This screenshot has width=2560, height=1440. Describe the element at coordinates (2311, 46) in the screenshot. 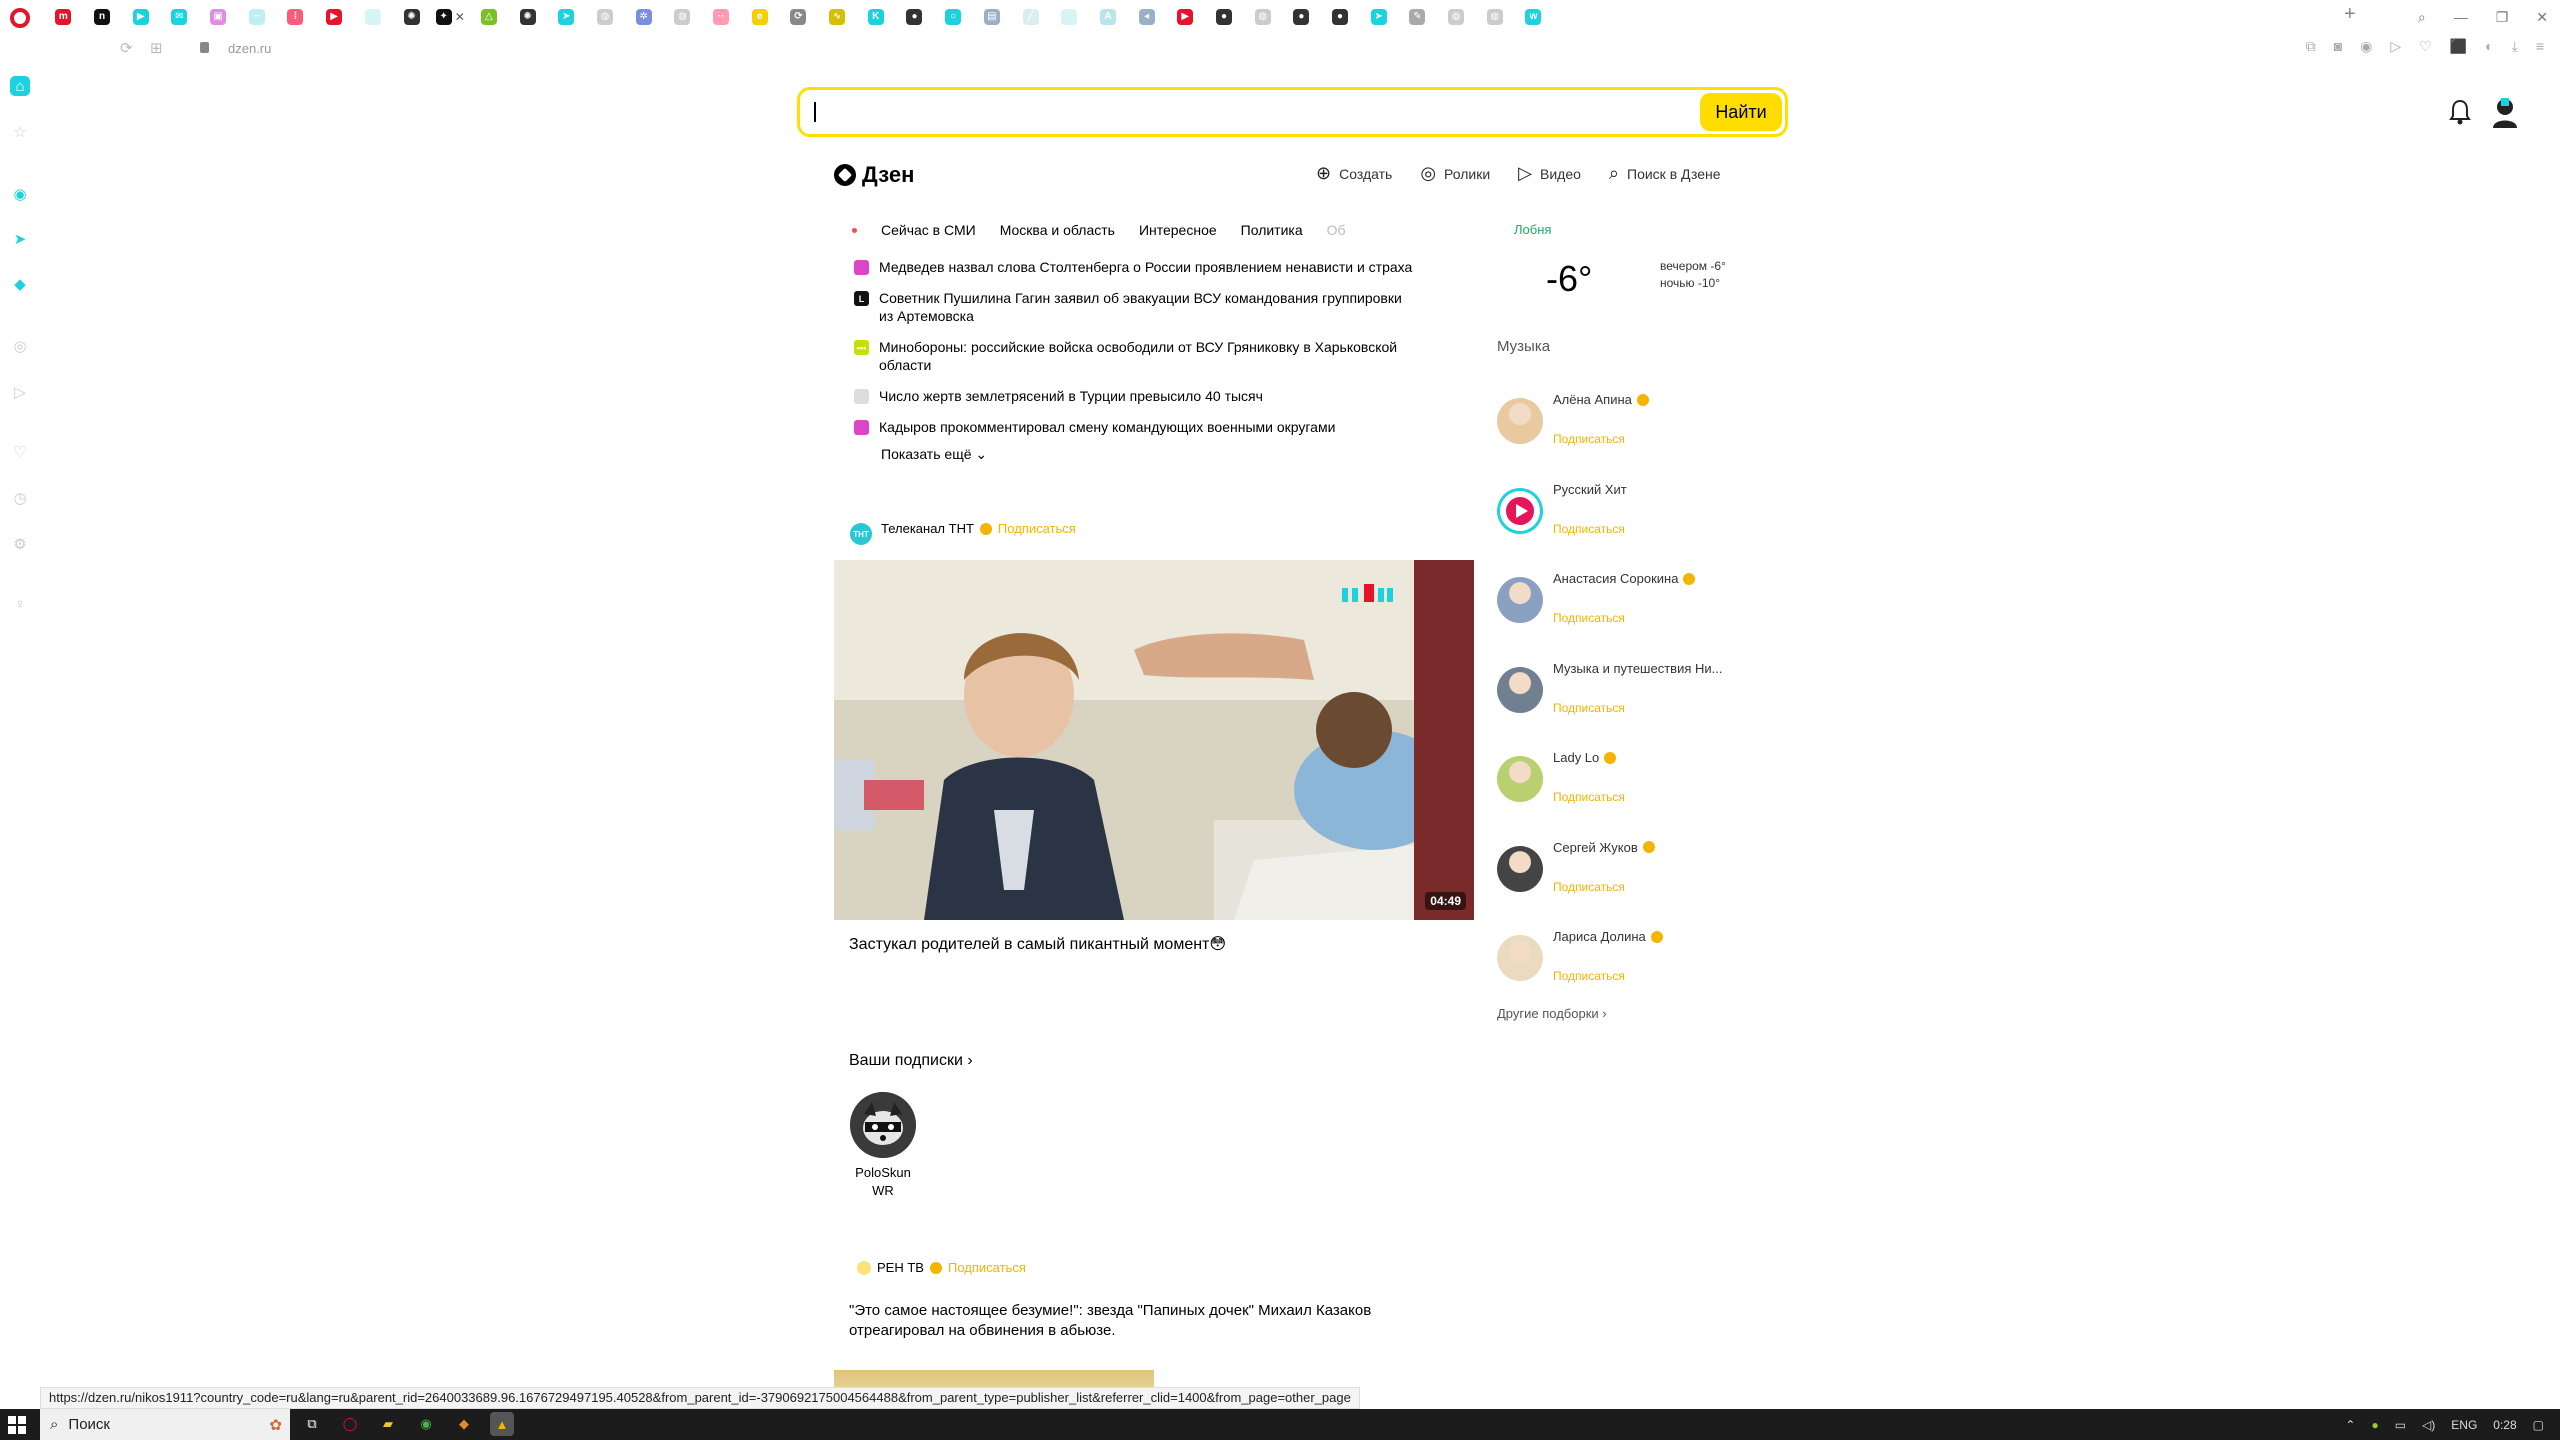

I see `screenshot-icon: ⧉` at that location.